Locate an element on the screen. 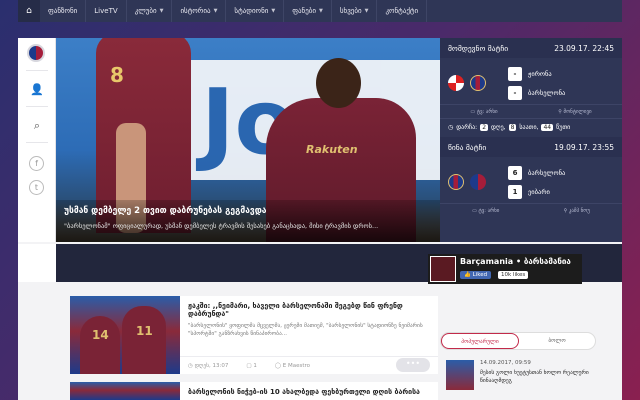 The height and width of the screenshot is (400, 640). match-countdown: ◷ დარჩა: 2 დღე, 8 საათი, 44 წუთი is located at coordinates (531, 126).